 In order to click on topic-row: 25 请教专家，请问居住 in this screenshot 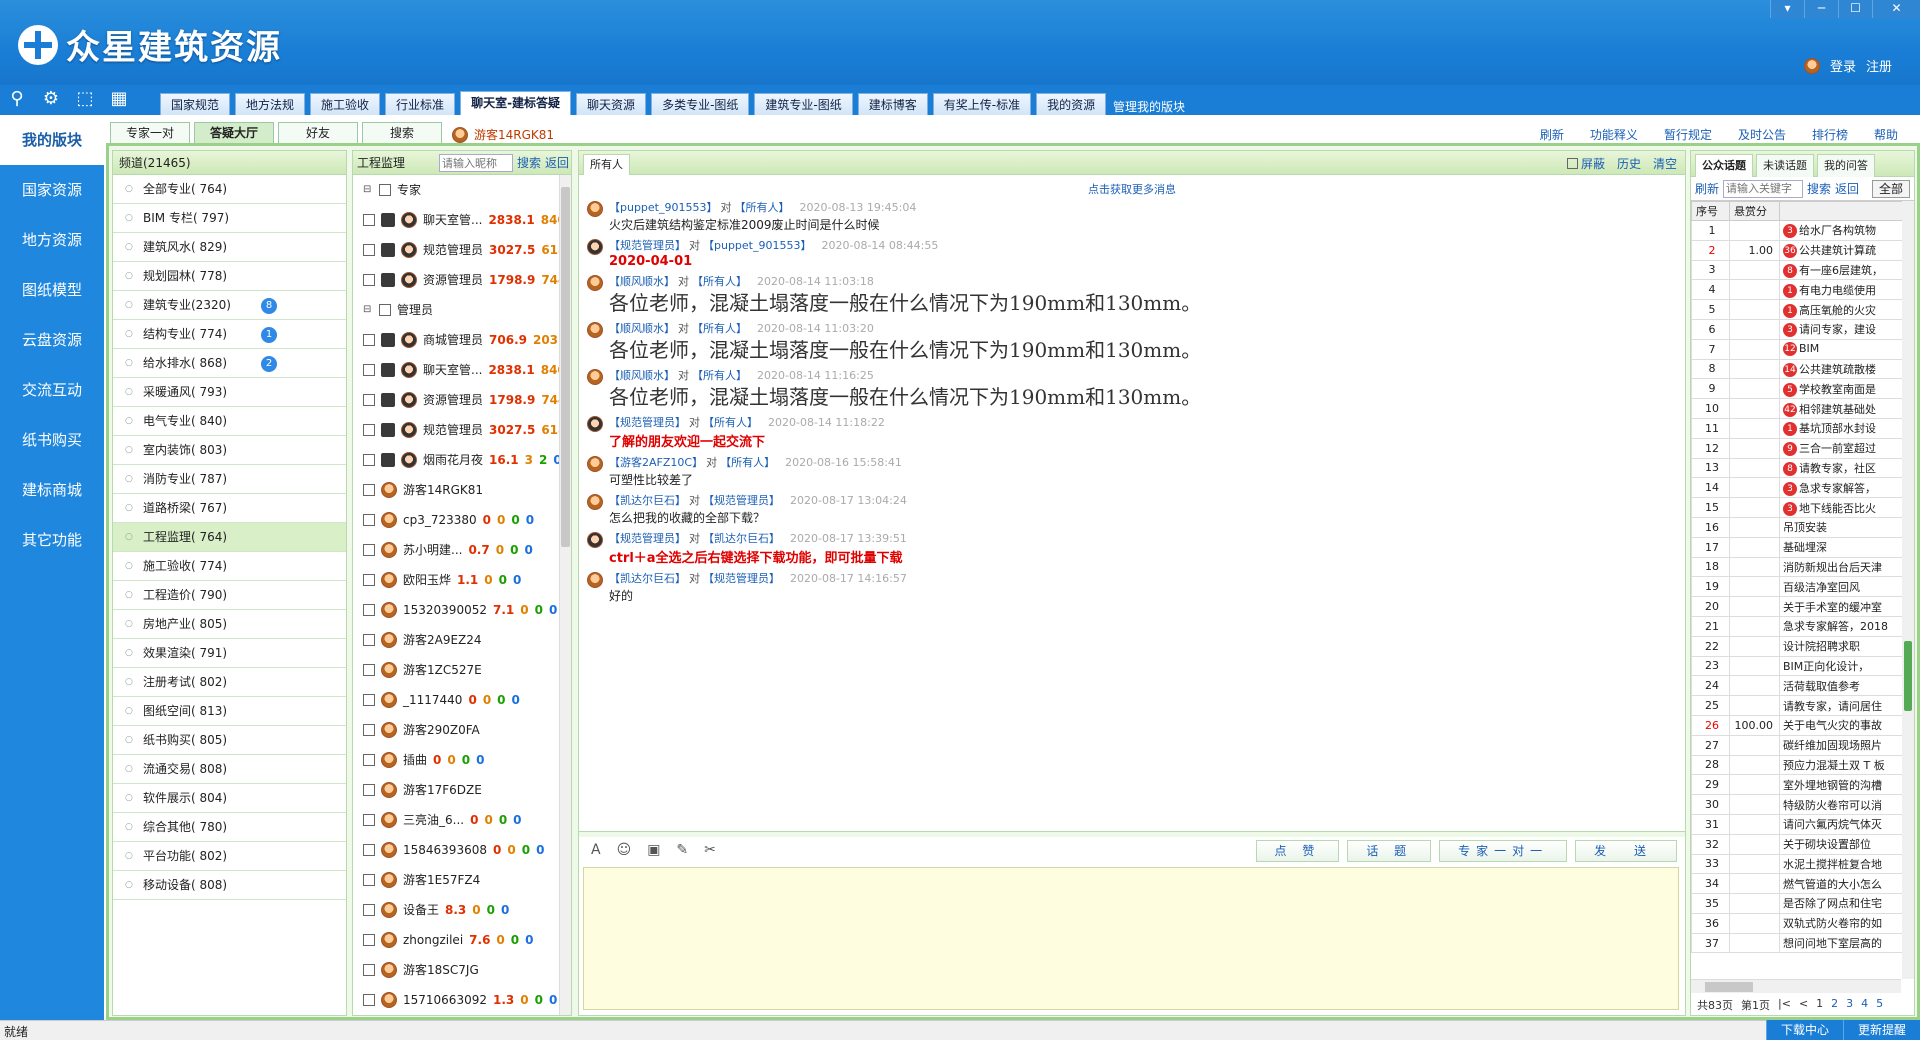, I will do `click(1802, 705)`.